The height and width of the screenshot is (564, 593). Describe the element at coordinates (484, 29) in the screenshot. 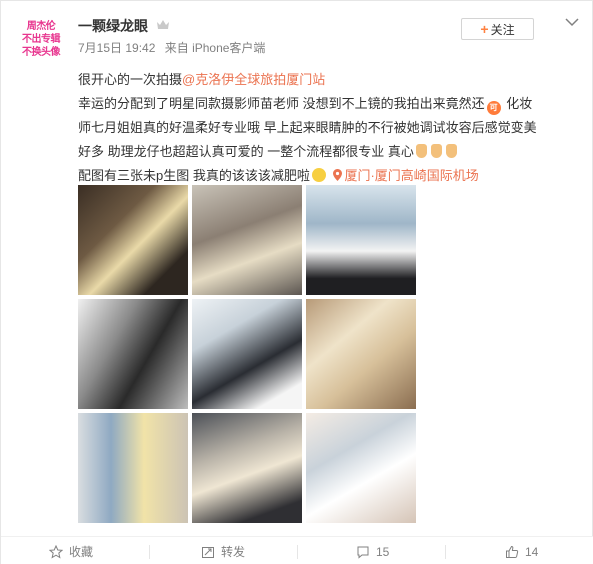

I see `plus-icon: +` at that location.